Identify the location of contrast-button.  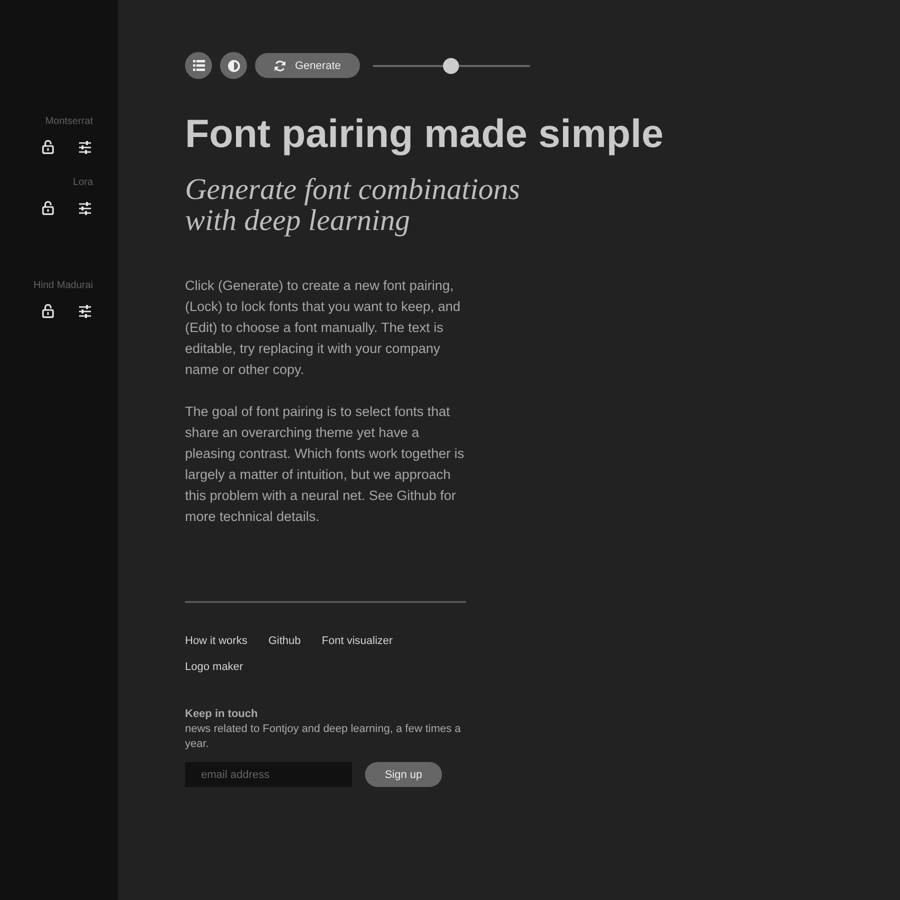
(233, 65).